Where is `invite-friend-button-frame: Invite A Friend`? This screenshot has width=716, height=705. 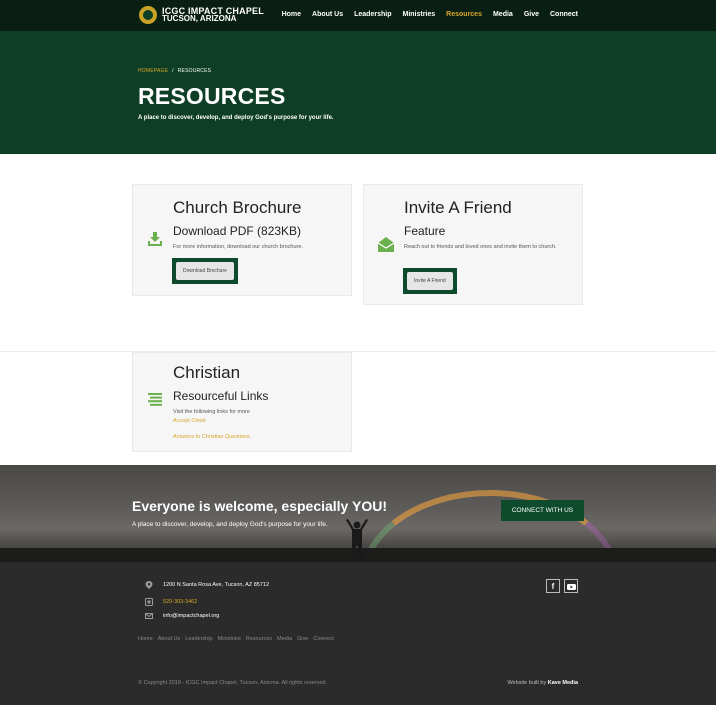
invite-friend-button-frame: Invite A Friend is located at coordinates (430, 281).